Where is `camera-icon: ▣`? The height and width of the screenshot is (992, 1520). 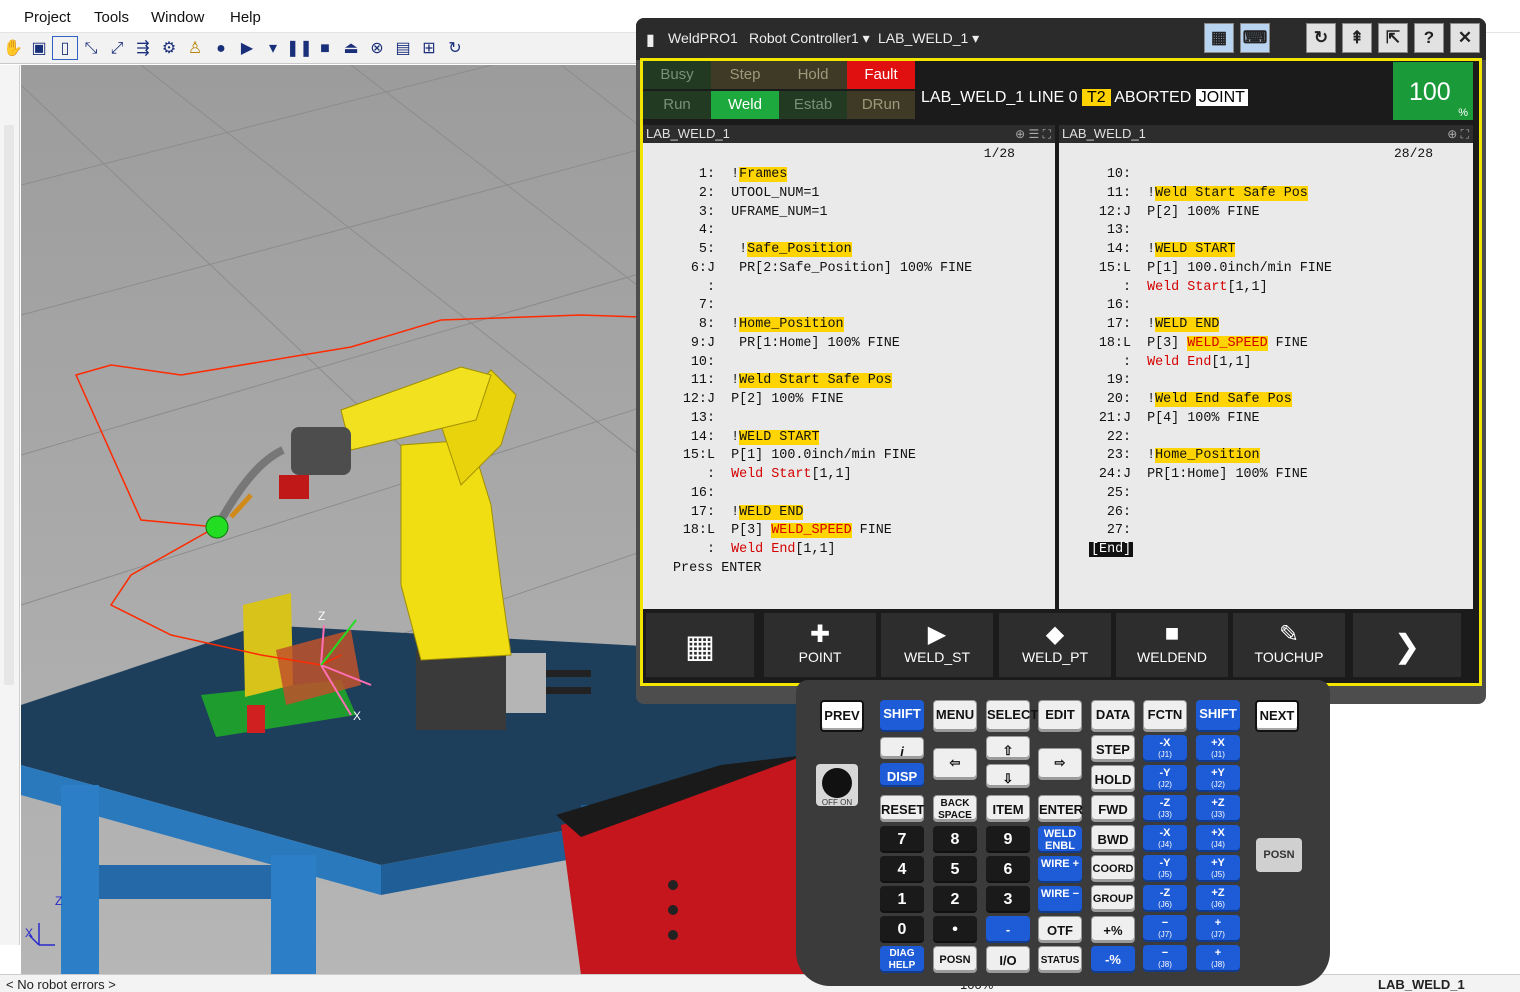 camera-icon: ▣ is located at coordinates (39, 49).